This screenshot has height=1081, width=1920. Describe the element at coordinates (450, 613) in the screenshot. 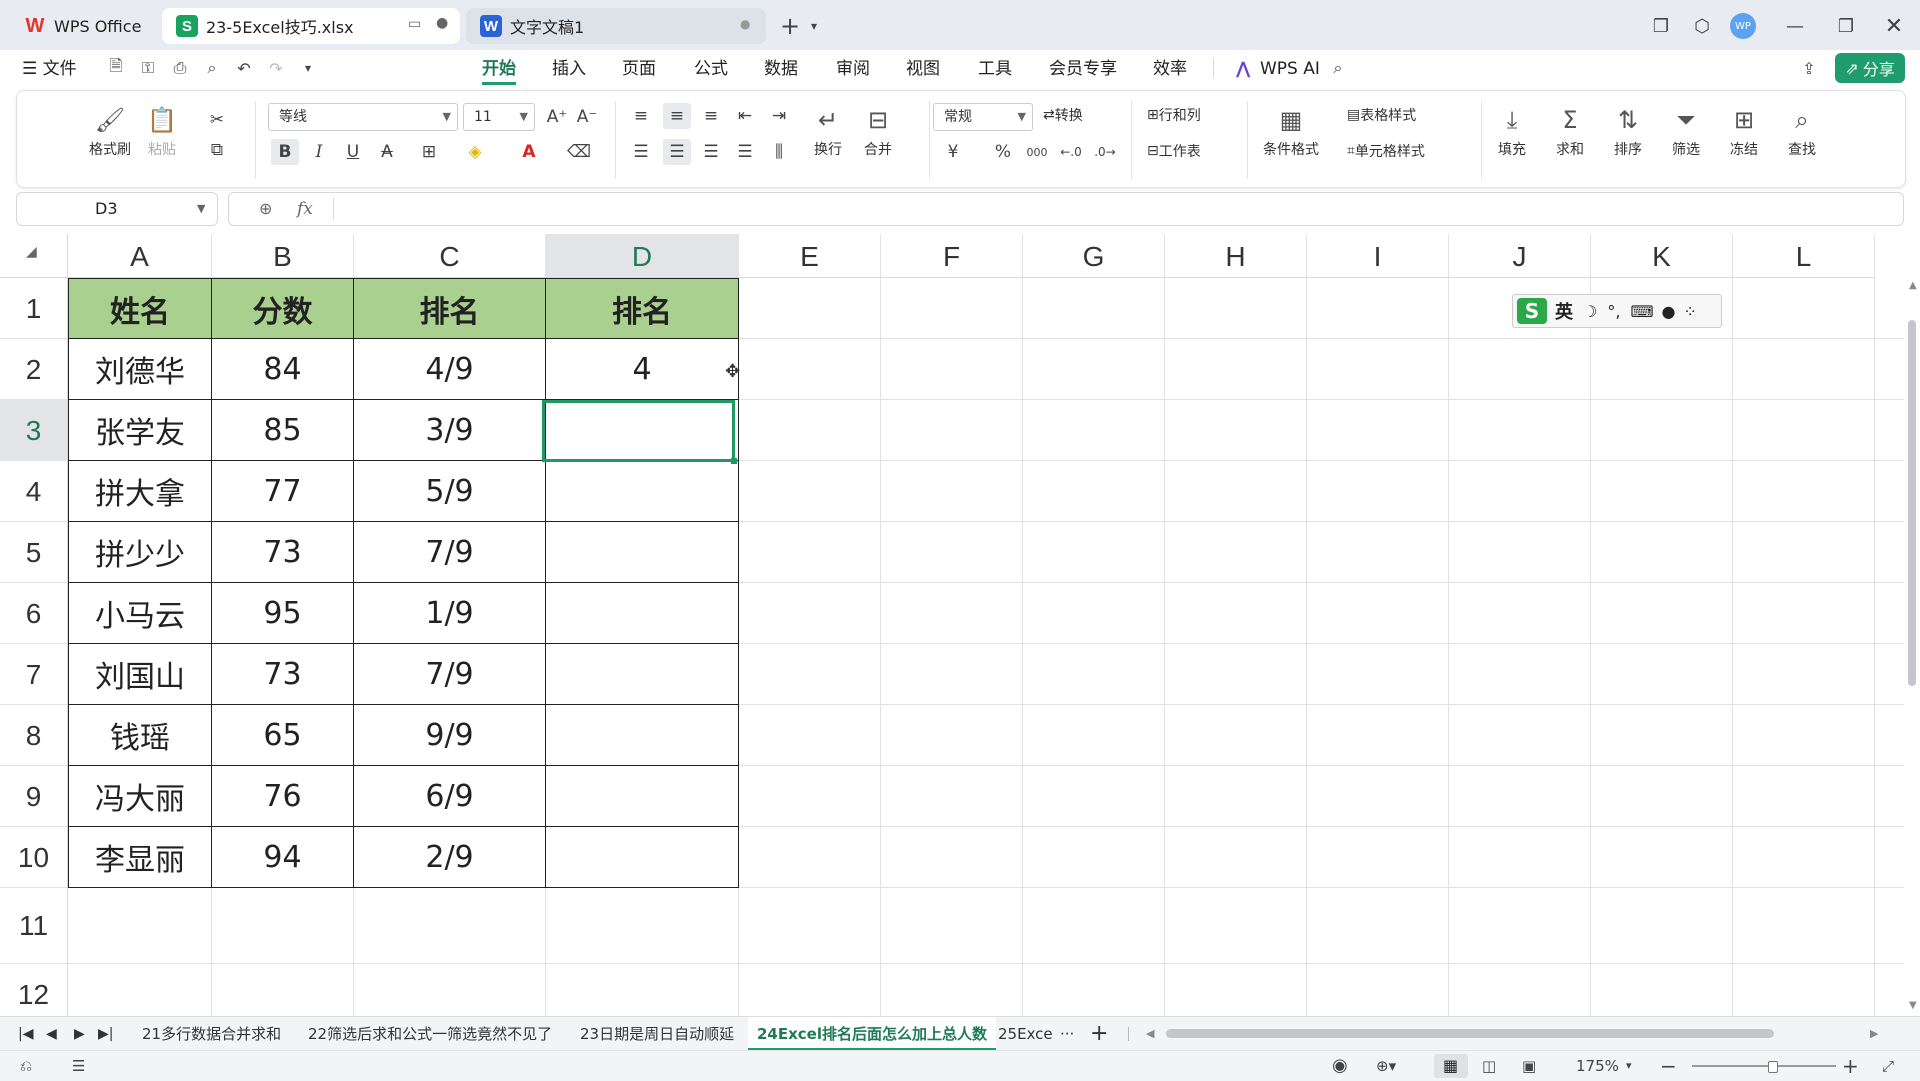

I see `cell-c6: 1/9` at that location.